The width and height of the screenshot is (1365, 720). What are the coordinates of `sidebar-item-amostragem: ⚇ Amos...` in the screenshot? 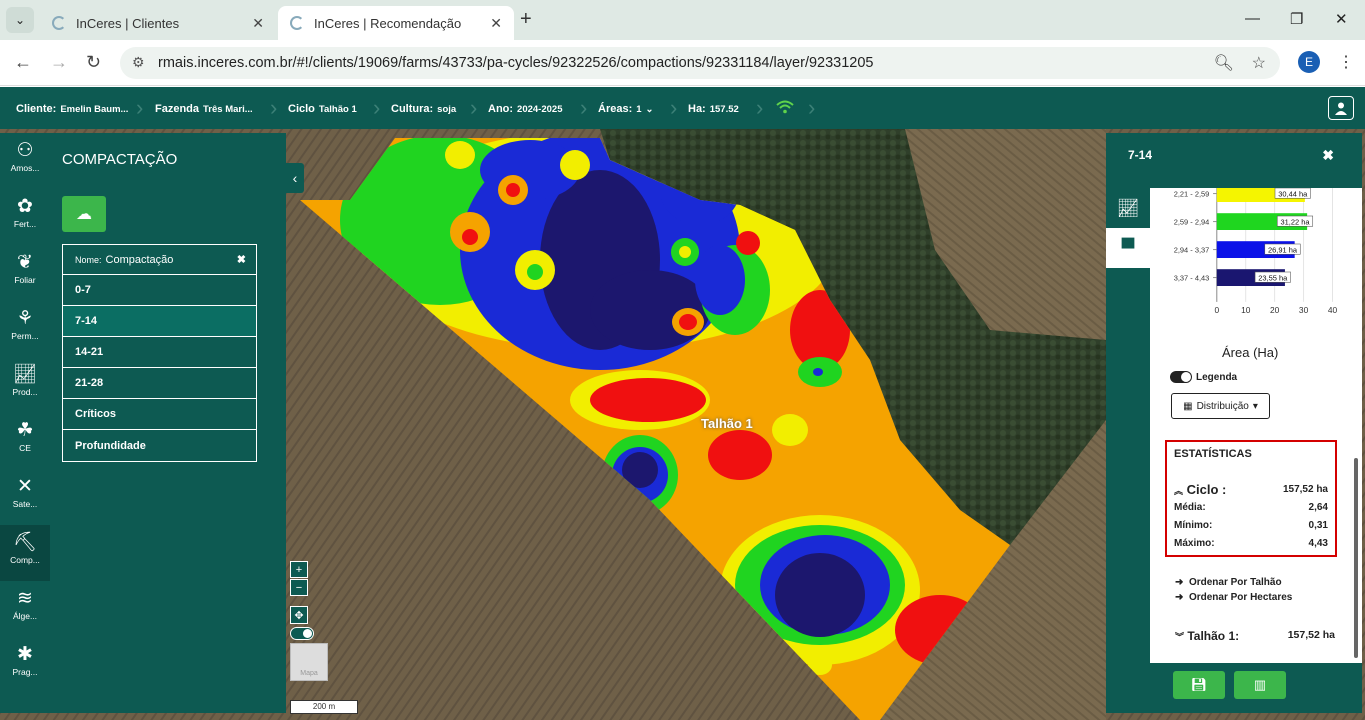 It's located at (25, 161).